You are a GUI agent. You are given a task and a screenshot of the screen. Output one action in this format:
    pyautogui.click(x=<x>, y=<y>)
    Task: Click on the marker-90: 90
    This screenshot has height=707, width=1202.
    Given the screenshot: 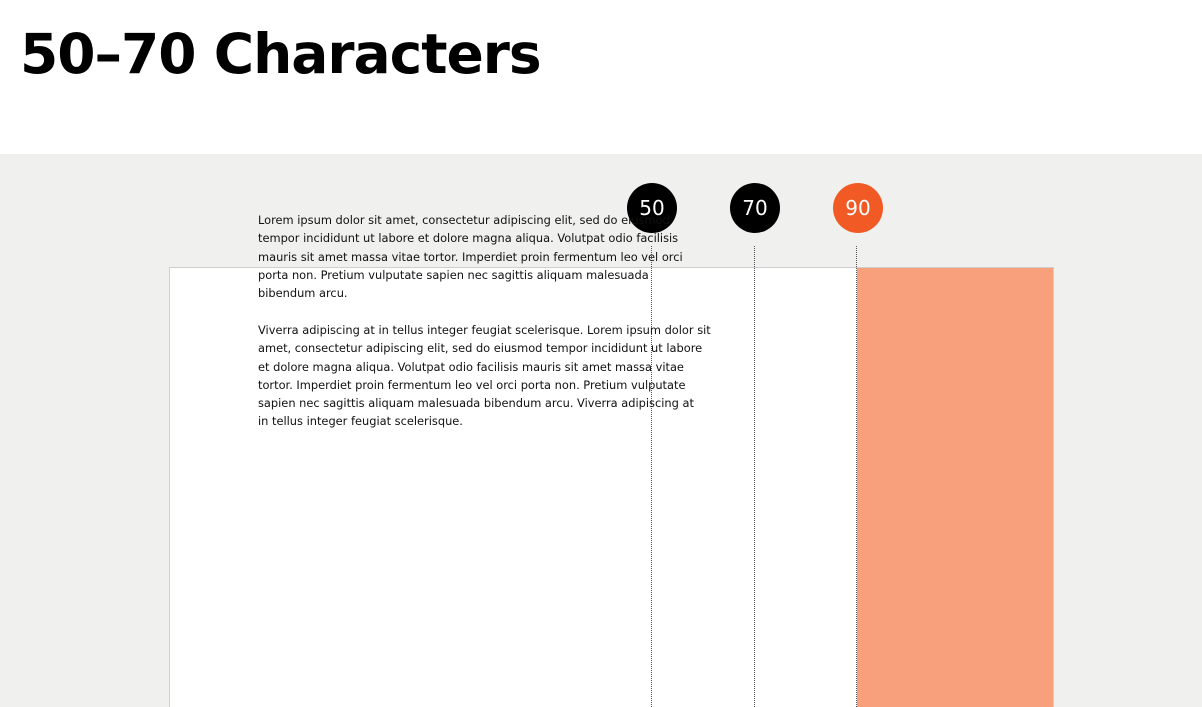 What is the action you would take?
    pyautogui.click(x=858, y=208)
    